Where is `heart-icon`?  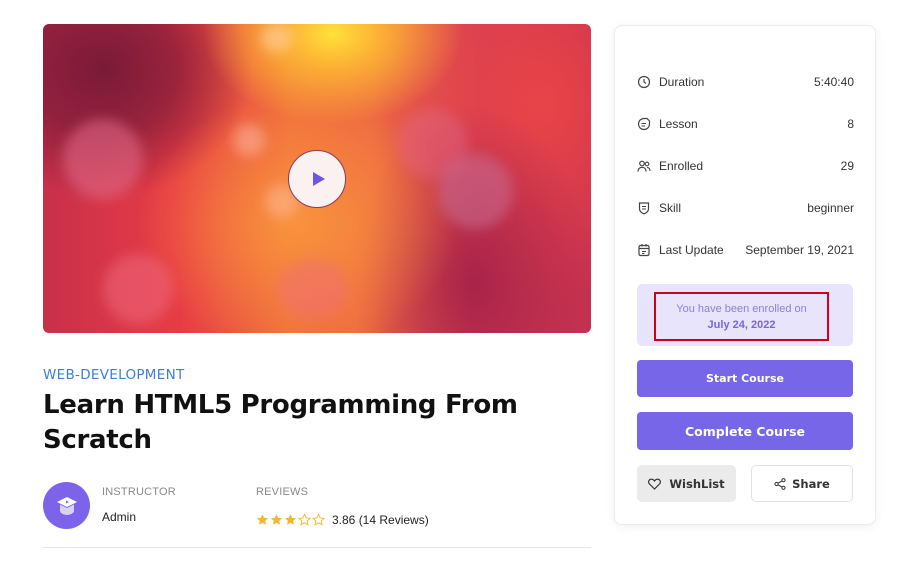 heart-icon is located at coordinates (655, 484).